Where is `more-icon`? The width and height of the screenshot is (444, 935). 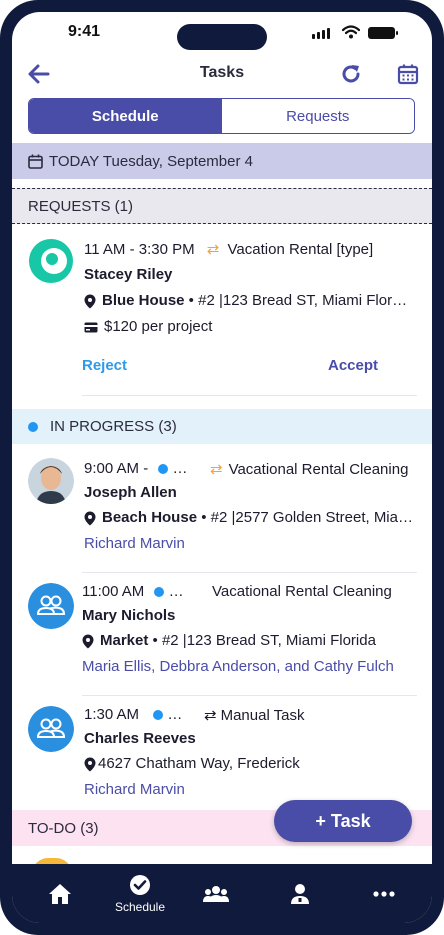
more-icon is located at coordinates (384, 893).